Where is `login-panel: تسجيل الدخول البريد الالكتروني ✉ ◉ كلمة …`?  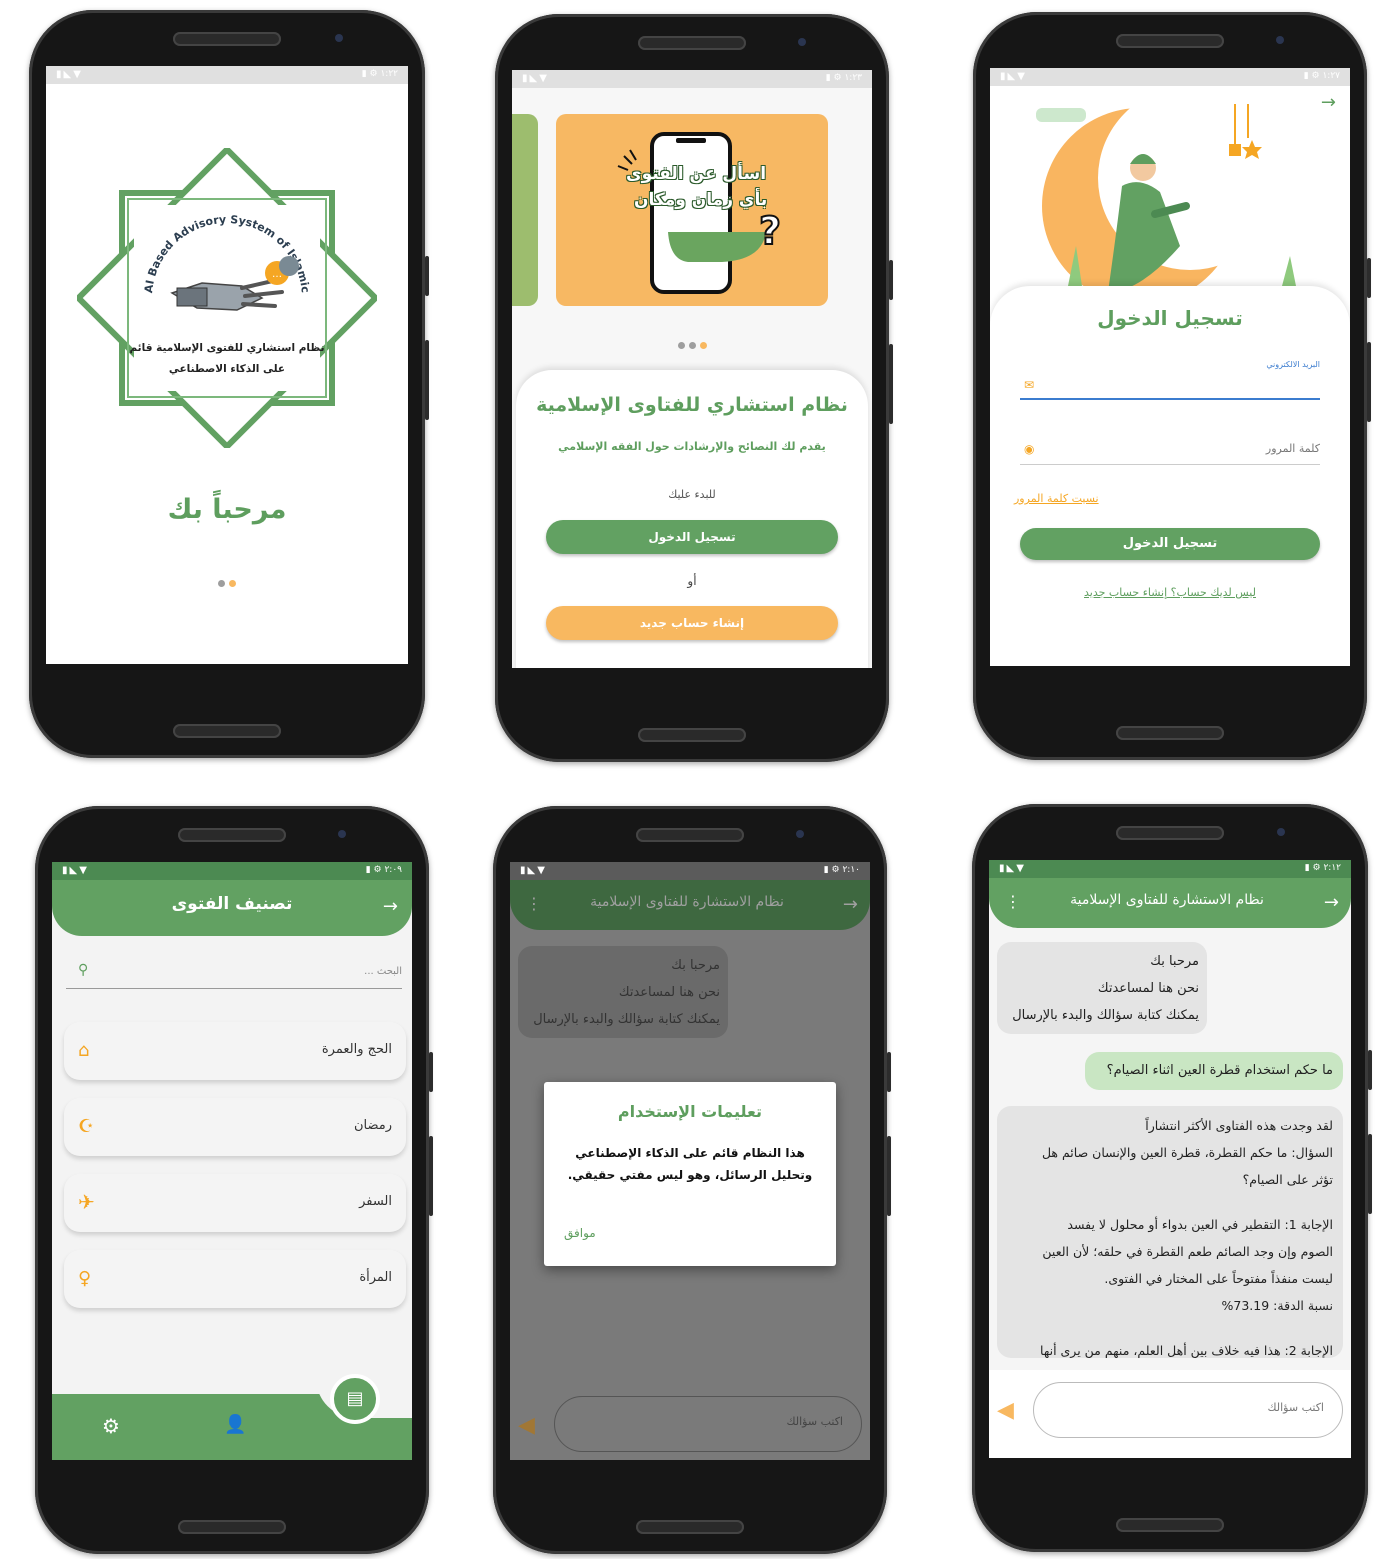 login-panel: تسجيل الدخول البريد الالكتروني ✉ ◉ كلمة … is located at coordinates (1170, 476).